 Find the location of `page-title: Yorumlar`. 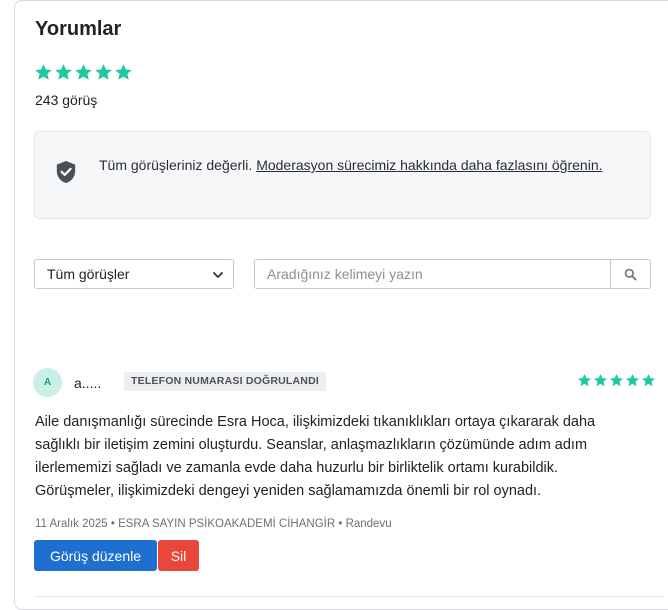

page-title: Yorumlar is located at coordinates (78, 29).